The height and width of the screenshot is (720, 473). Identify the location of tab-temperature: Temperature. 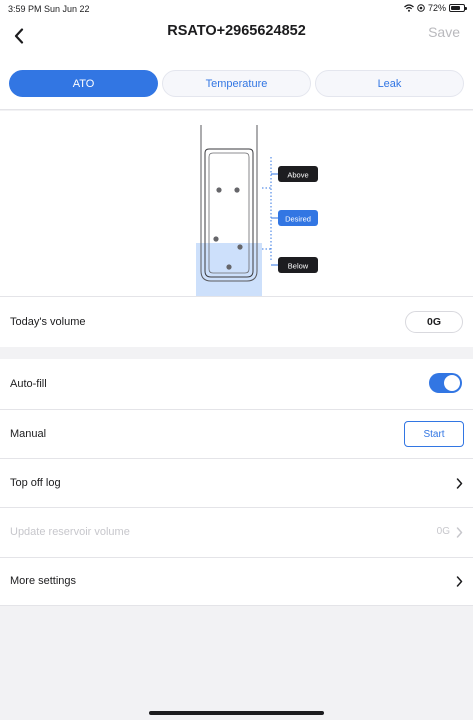
(236, 83).